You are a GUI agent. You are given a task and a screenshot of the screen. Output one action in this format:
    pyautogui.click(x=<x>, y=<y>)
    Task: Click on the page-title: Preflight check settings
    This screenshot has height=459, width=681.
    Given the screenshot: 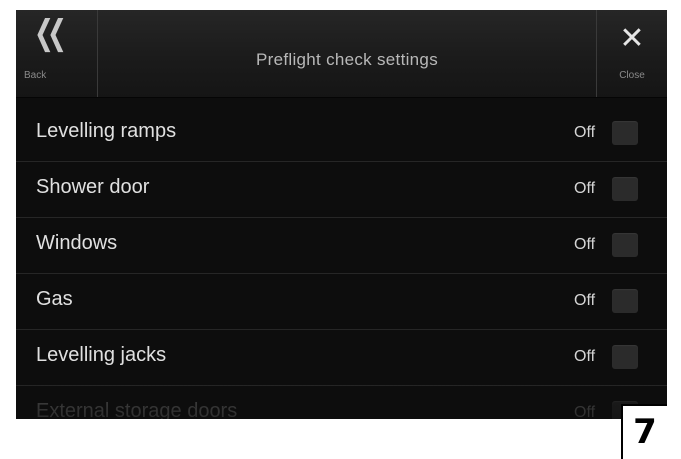 What is the action you would take?
    pyautogui.click(x=346, y=59)
    